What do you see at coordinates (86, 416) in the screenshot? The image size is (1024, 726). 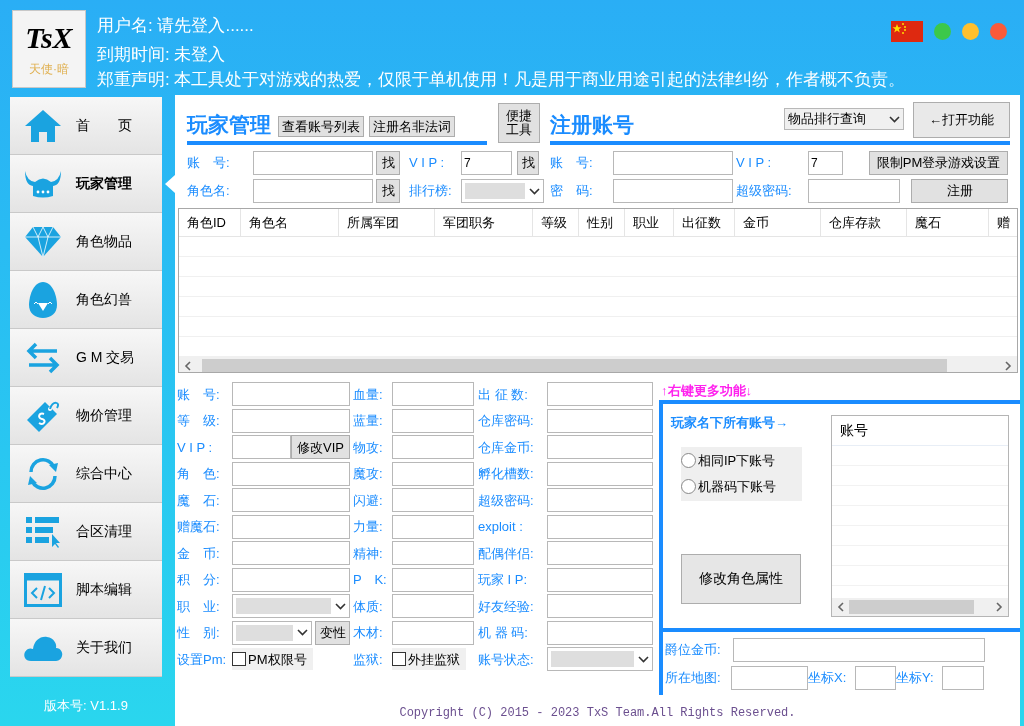 I see `sidebar-item: 物价管理` at bounding box center [86, 416].